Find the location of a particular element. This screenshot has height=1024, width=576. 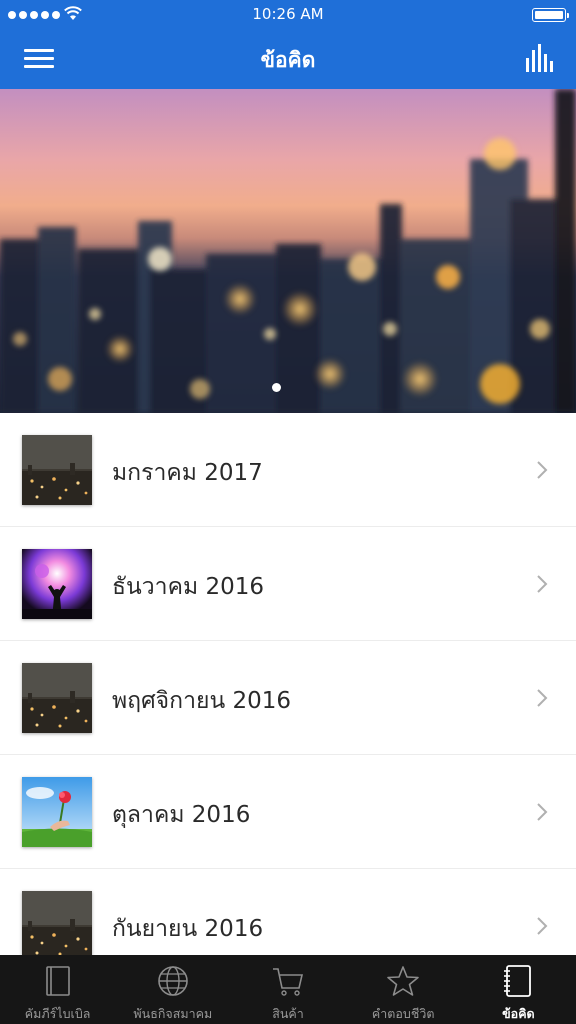

tab-label: สินค้า is located at coordinates (288, 1013).